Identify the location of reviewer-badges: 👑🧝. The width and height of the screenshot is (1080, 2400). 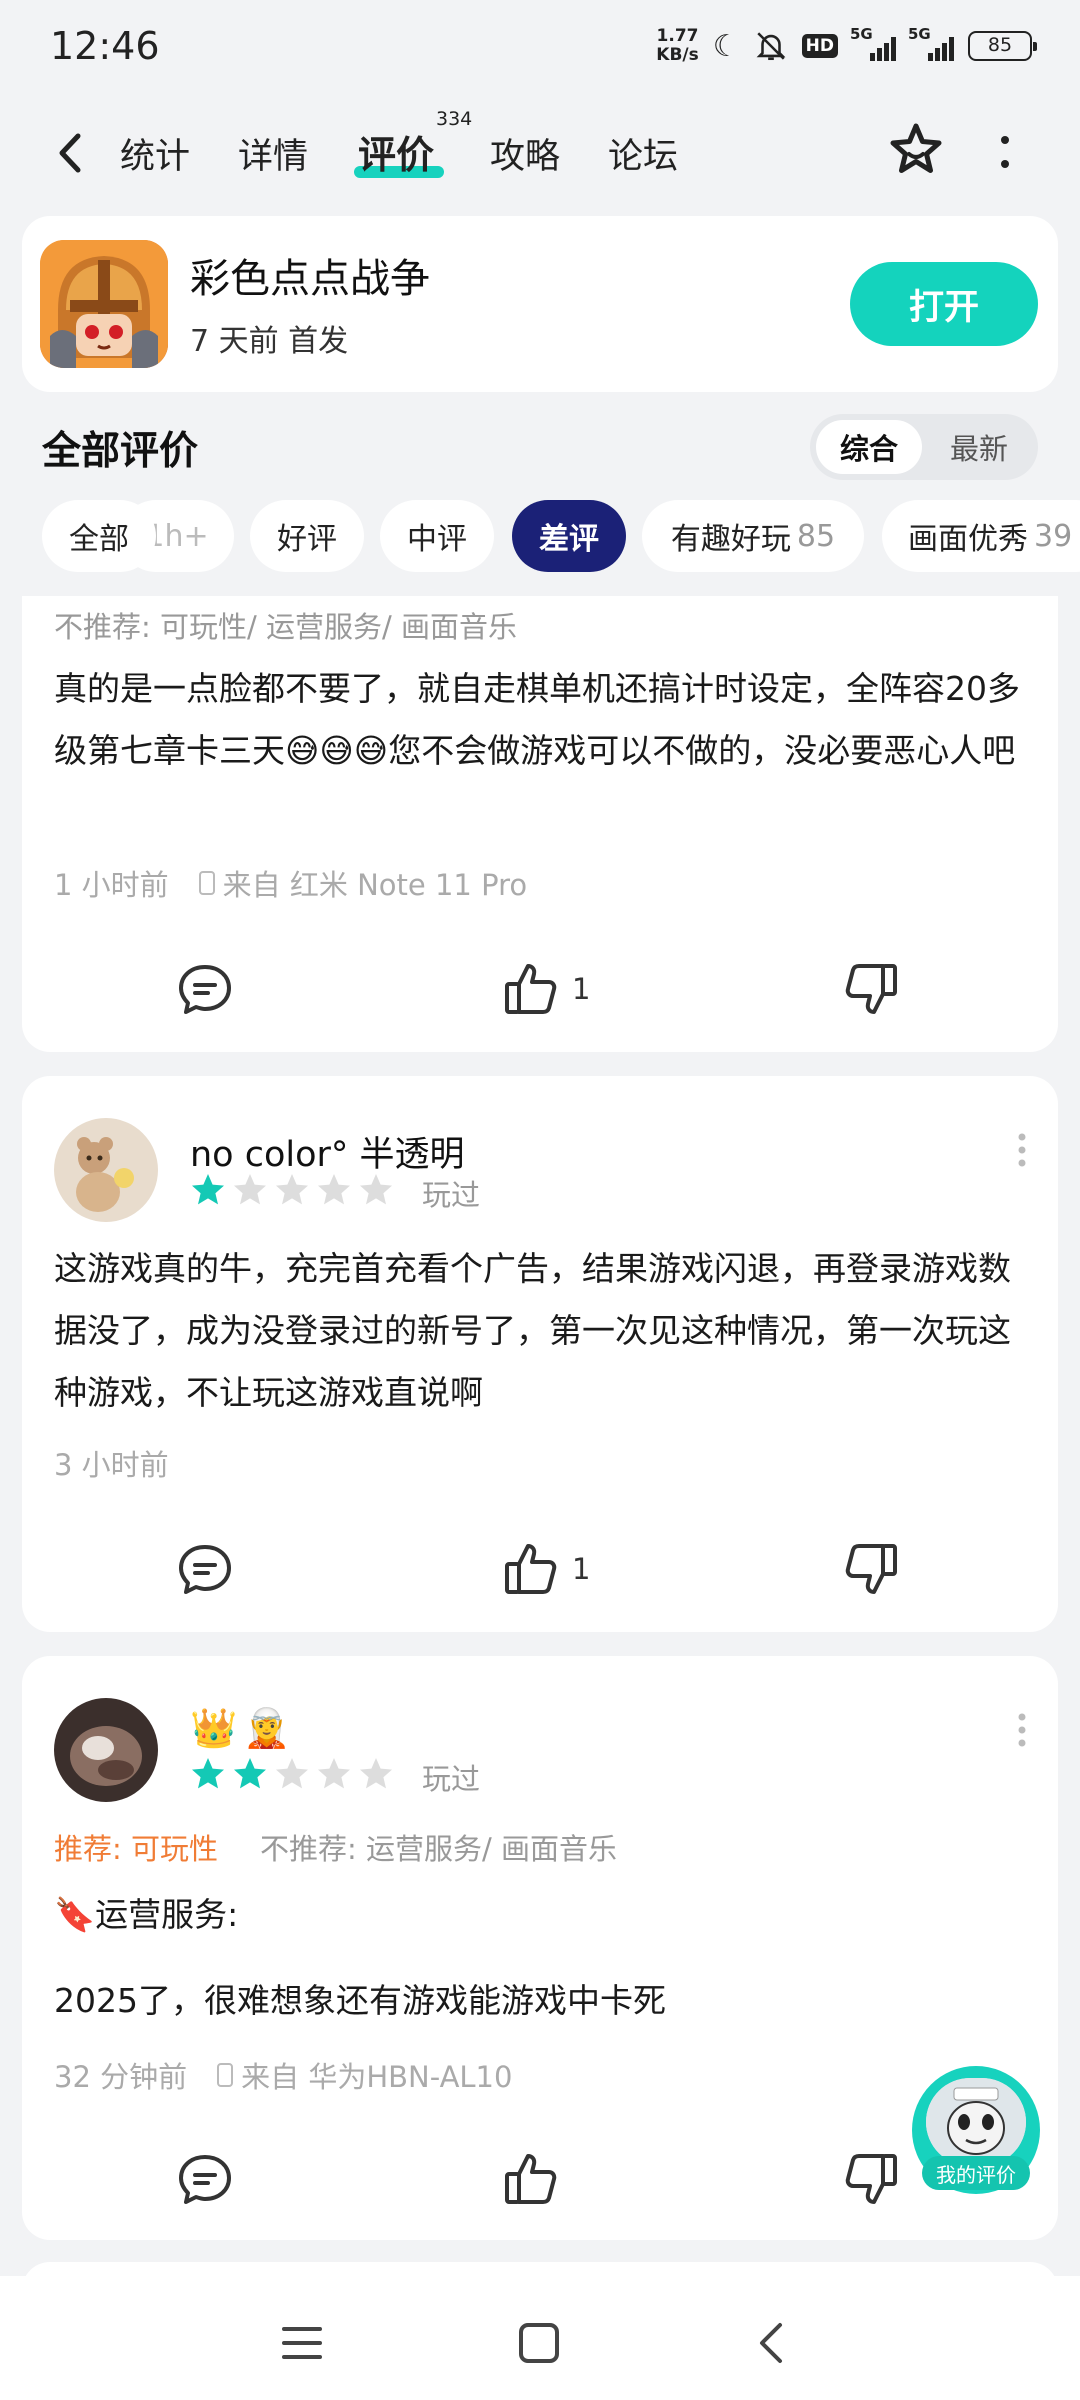
(243, 1728).